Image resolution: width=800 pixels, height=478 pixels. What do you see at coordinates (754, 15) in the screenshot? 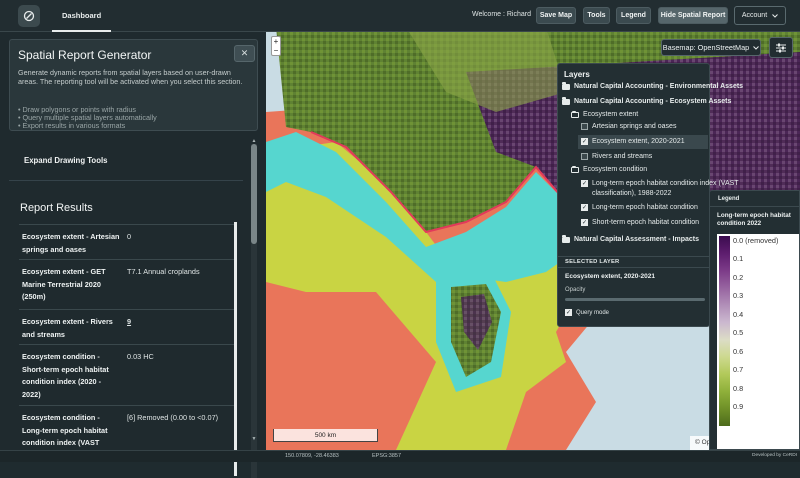
I see `account-label: Account` at bounding box center [754, 15].